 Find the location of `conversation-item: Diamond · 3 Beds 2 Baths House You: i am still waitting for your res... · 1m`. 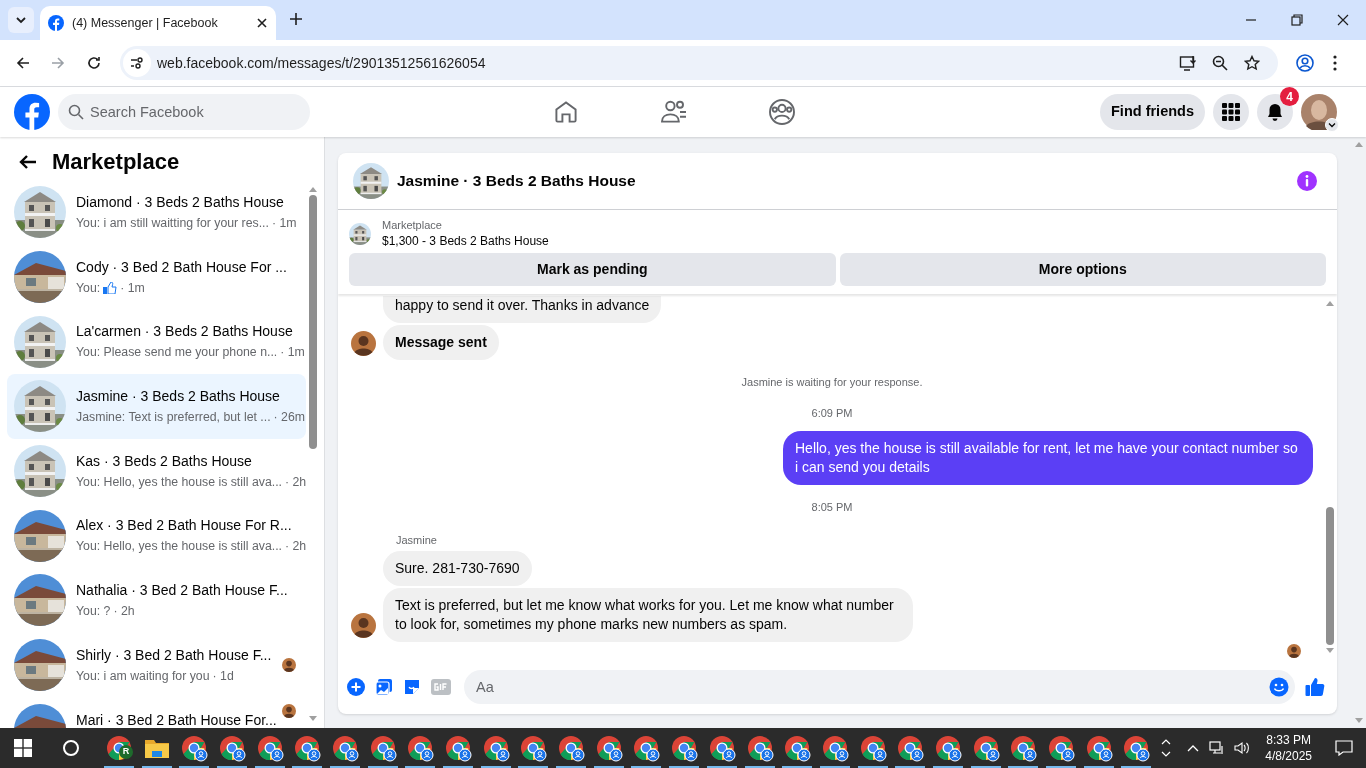

conversation-item: Diamond · 3 Beds 2 Baths House You: i am still waitting for your res... · 1m is located at coordinates (156, 212).